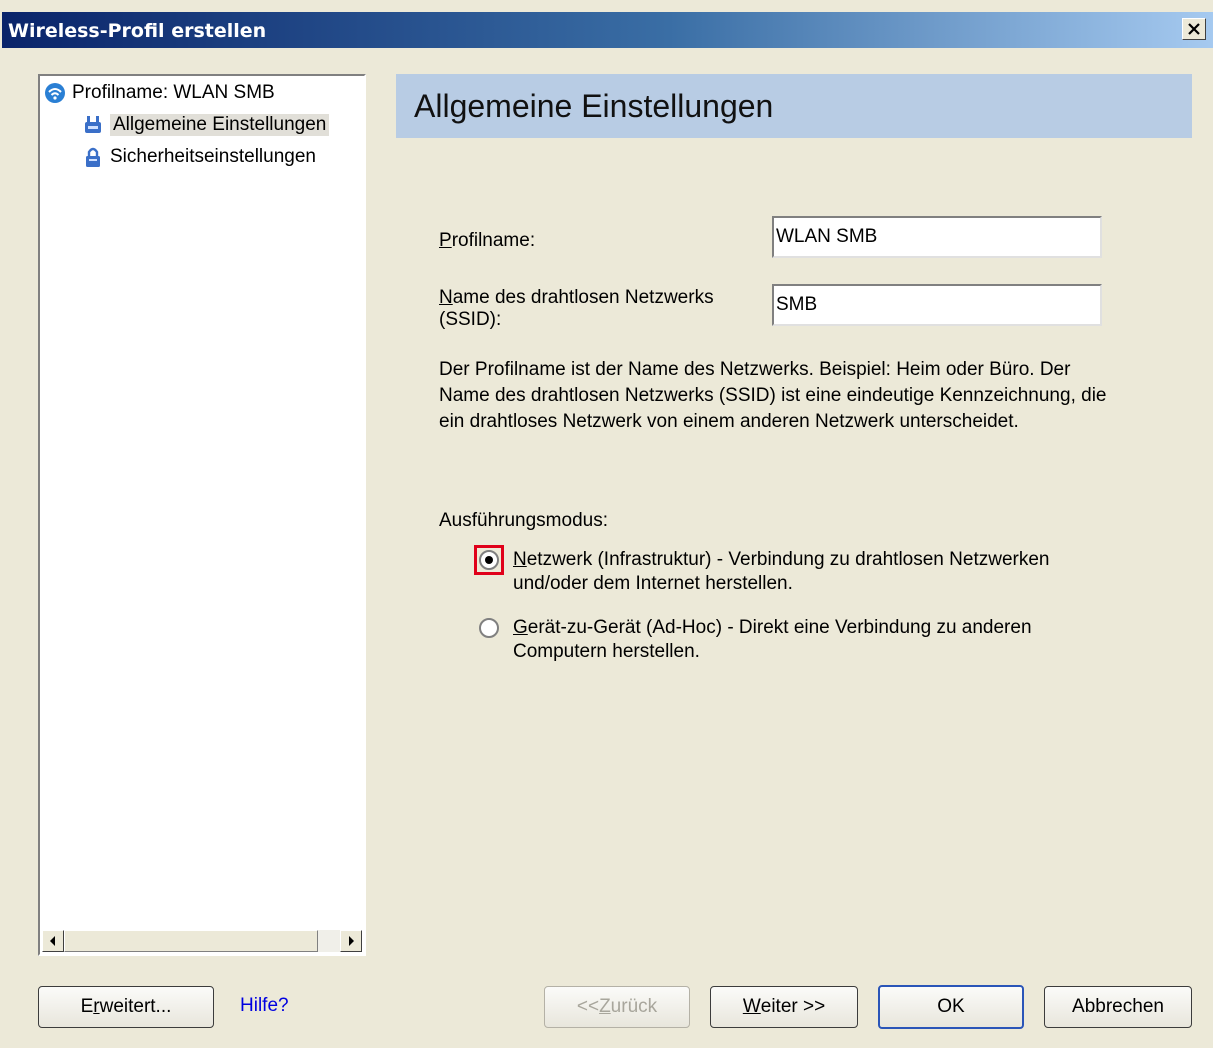 This screenshot has height=1048, width=1213. What do you see at coordinates (213, 156) in the screenshot?
I see `tree-item-security-label: Sicherheitseinstellungen` at bounding box center [213, 156].